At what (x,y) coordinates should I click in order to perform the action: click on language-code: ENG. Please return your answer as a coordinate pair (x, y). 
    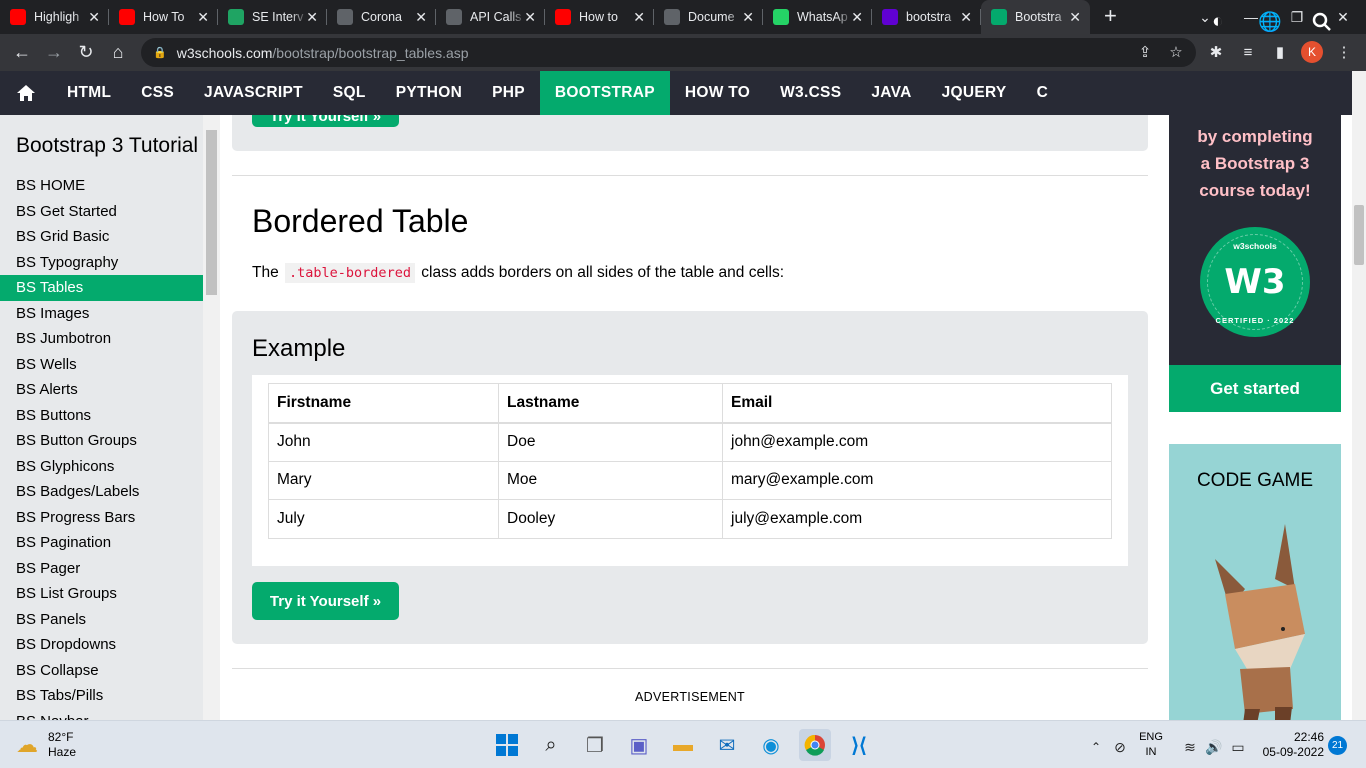
    Looking at the image, I should click on (1151, 737).